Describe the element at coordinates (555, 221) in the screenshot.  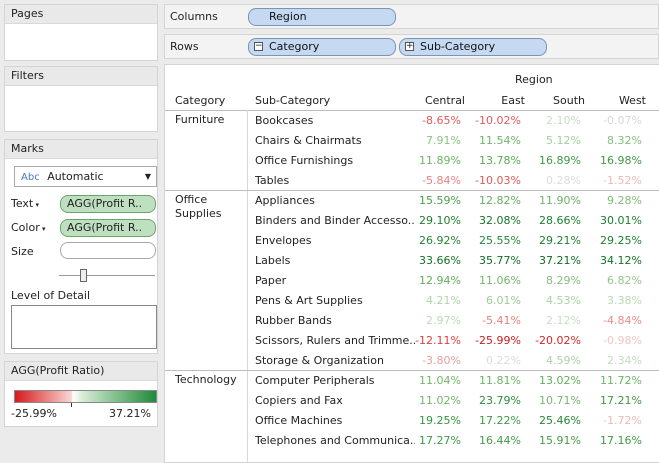
I see `profit-ratio-cell: 28.66%` at that location.